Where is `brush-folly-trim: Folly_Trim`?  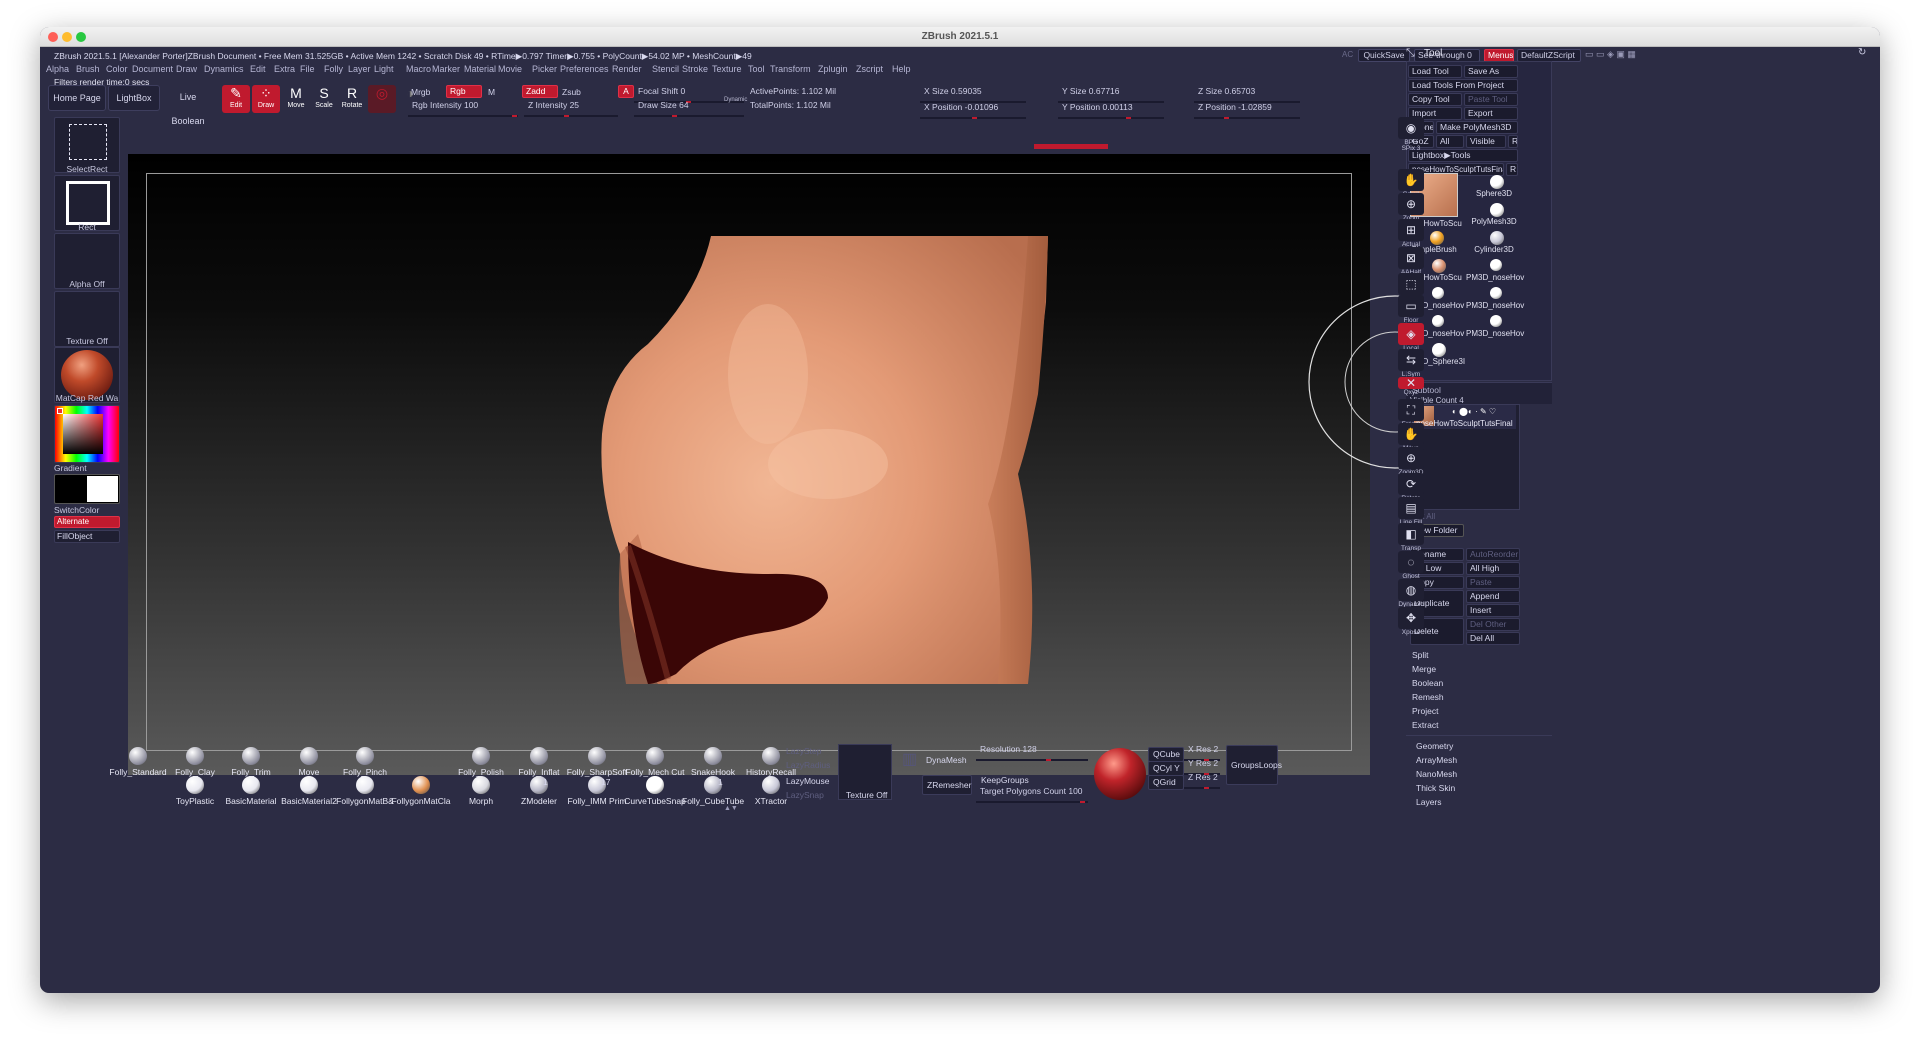
brush-folly-trim: Folly_Trim is located at coordinates (251, 762).